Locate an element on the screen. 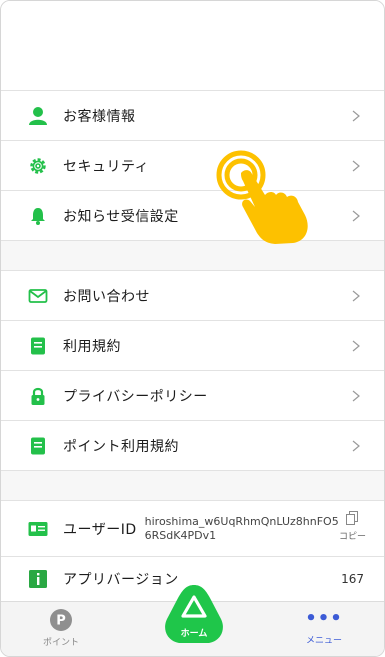  tab-points: P ポイント is located at coordinates (61, 628).